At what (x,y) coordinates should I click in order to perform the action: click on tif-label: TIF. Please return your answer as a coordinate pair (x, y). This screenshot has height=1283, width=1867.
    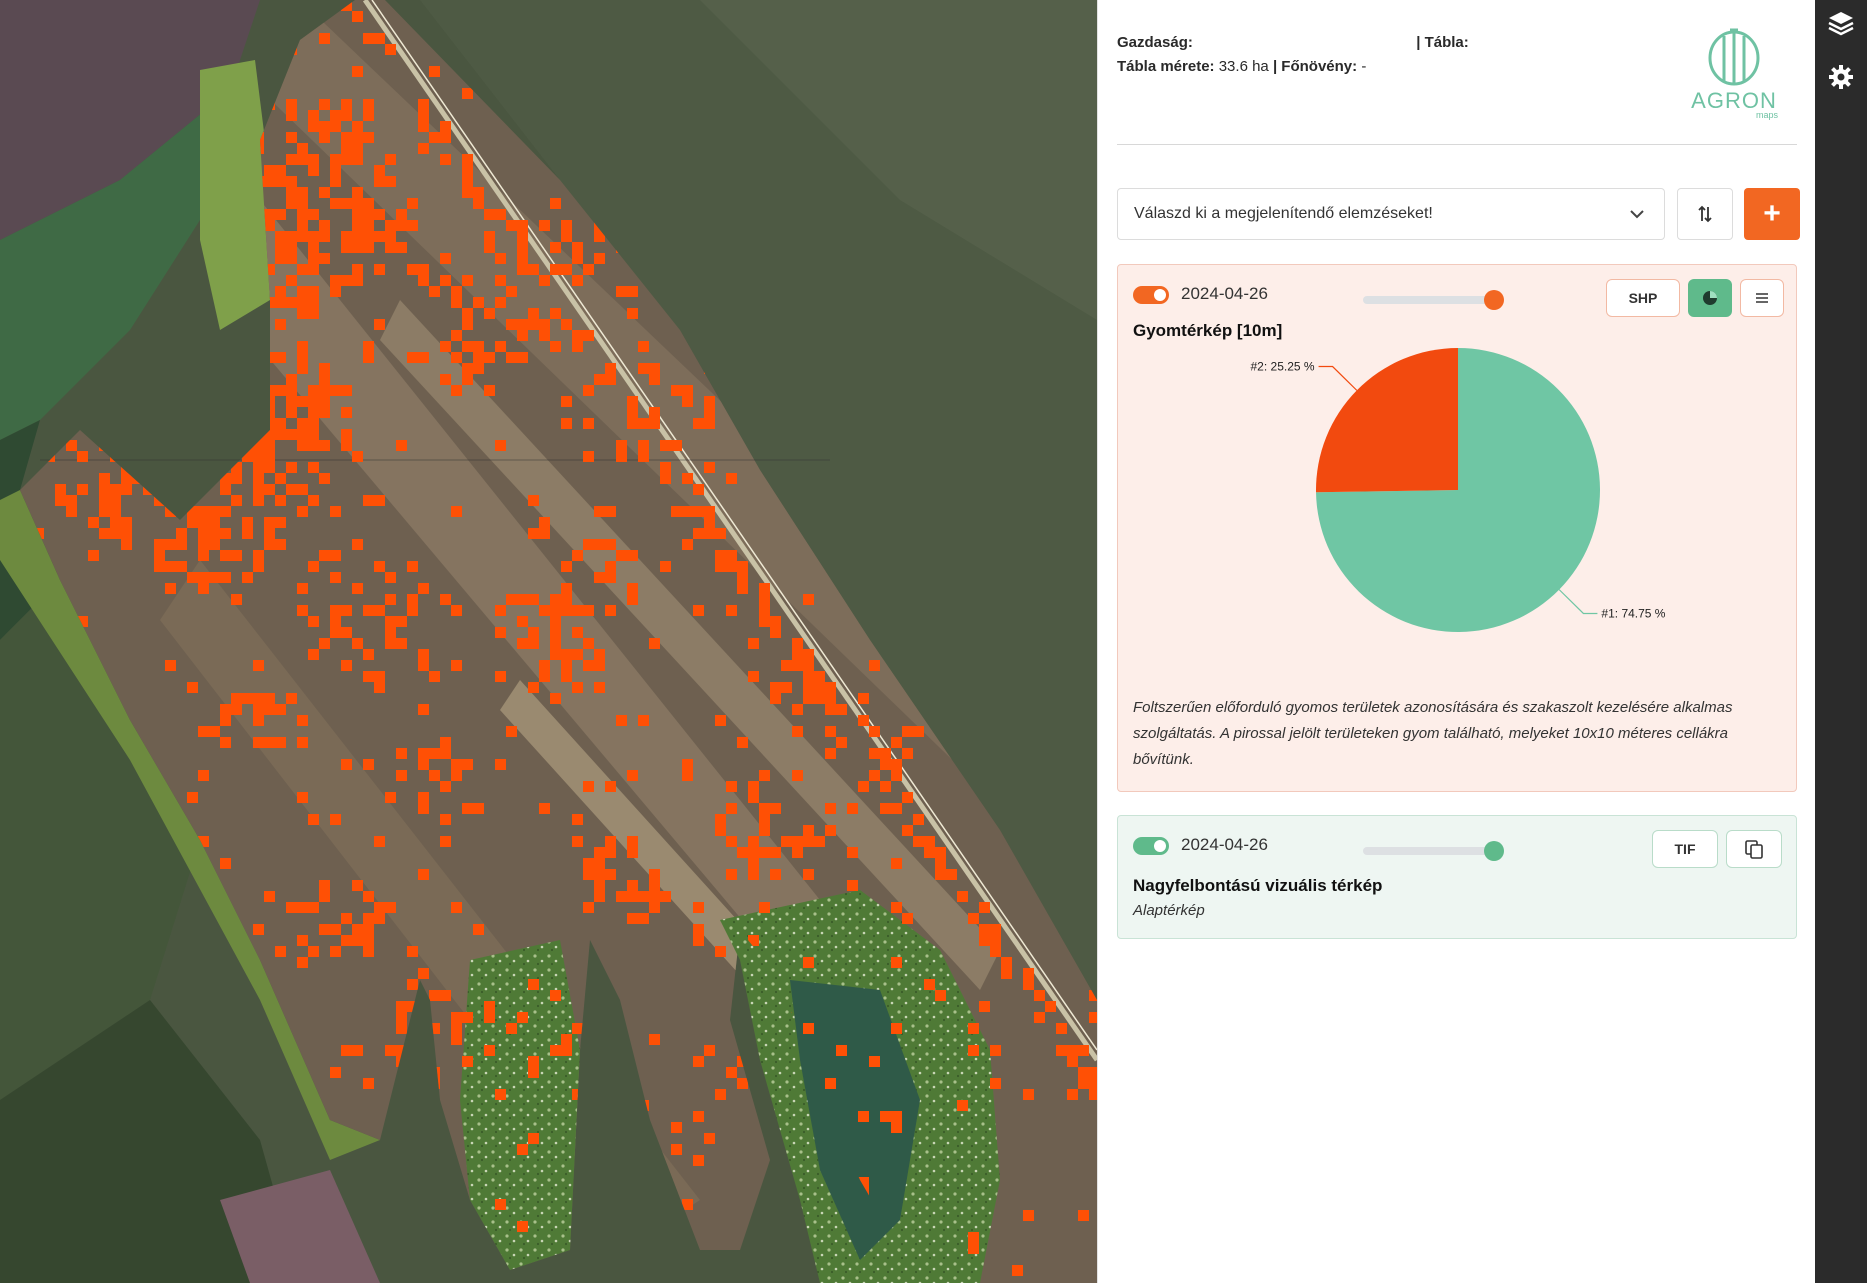
    Looking at the image, I should click on (1685, 849).